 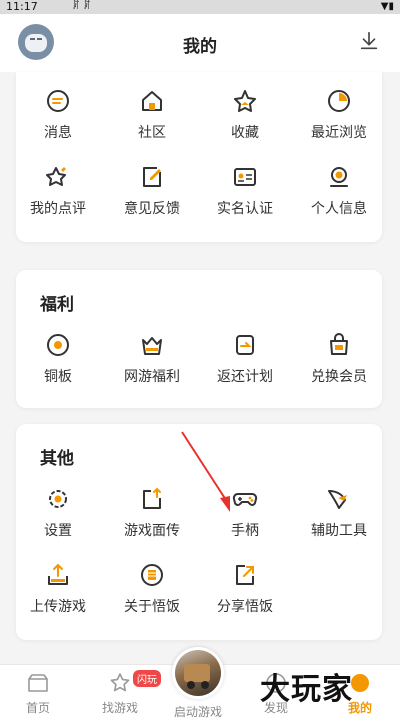 I want to click on grid-item-id-card: 实名认证, so click(x=245, y=195).